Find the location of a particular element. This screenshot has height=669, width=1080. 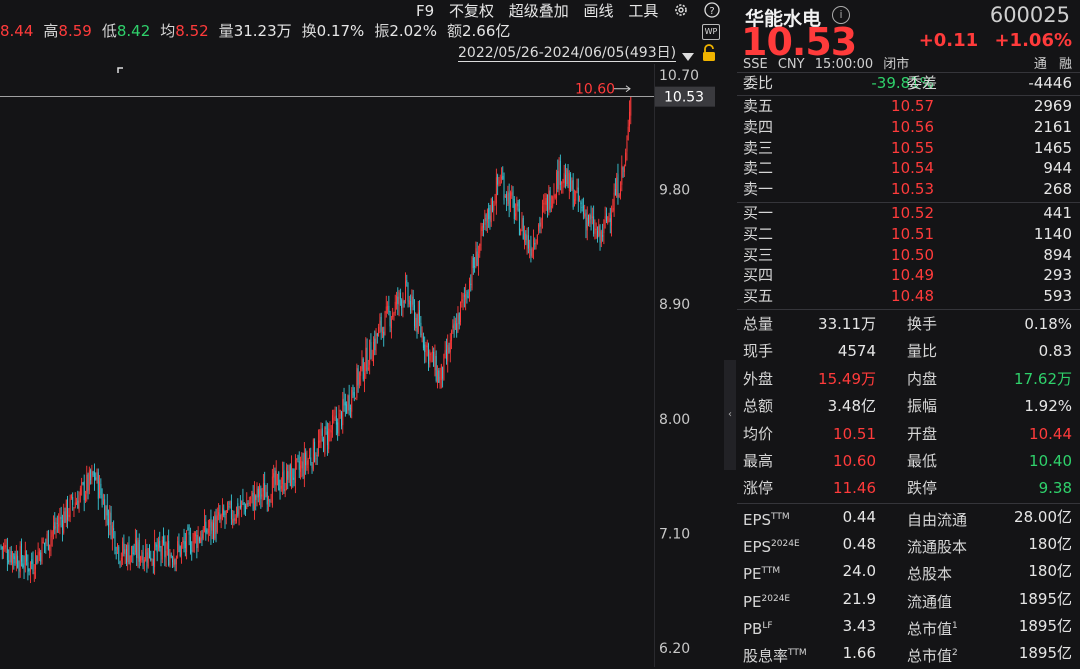

help-icon: ? is located at coordinates (712, 11).